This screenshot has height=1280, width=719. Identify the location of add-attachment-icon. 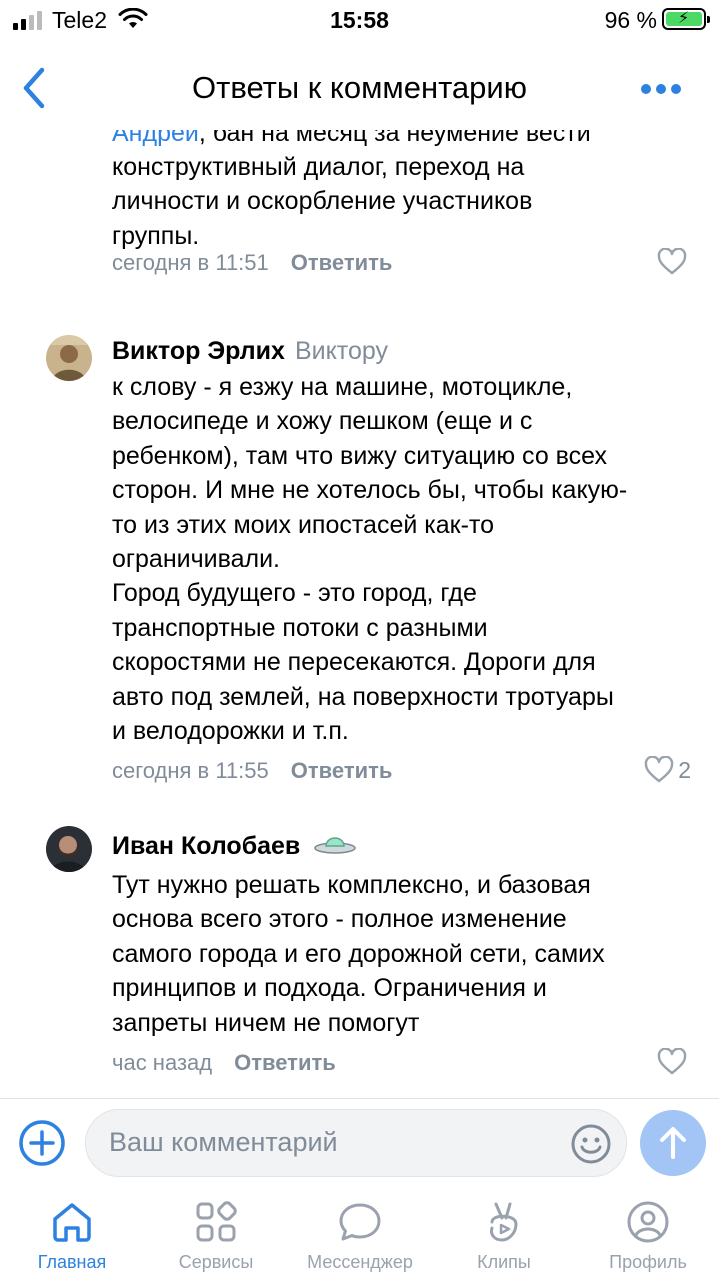
(42, 1143).